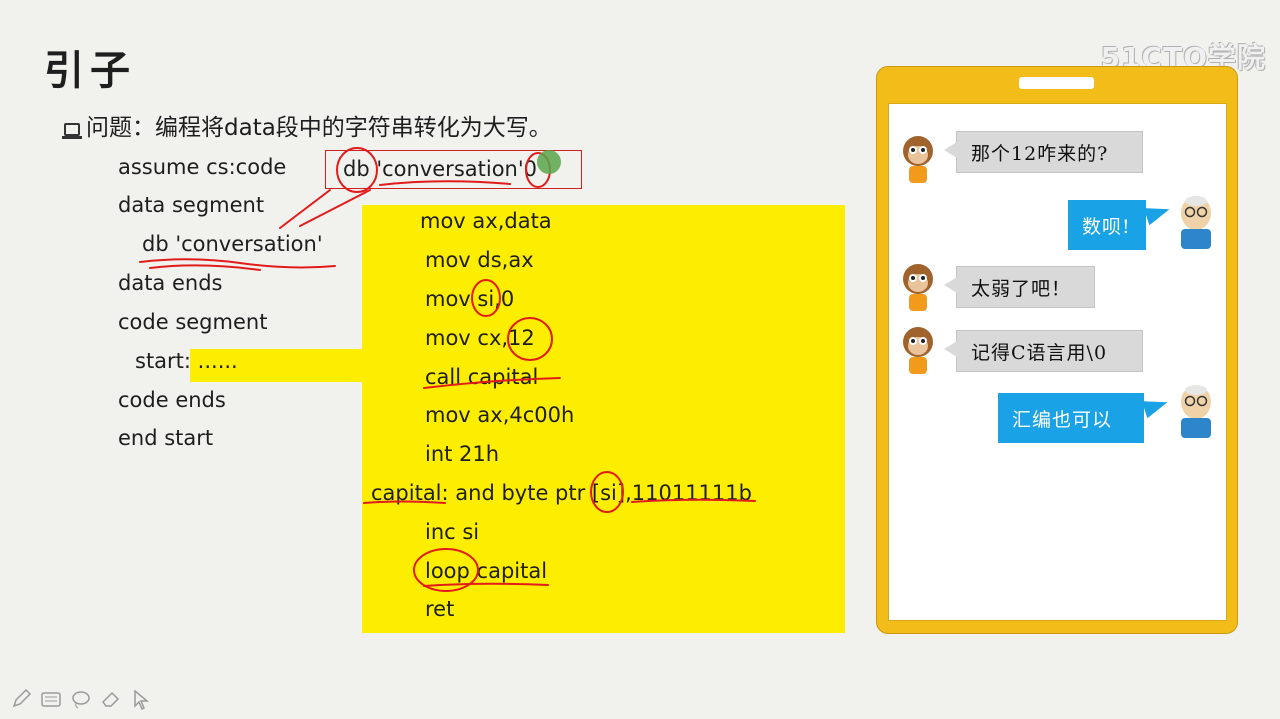 The image size is (1280, 719). What do you see at coordinates (319, 128) in the screenshot?
I see `question-text: 问题：编程将data段中的字符串转化为大写。` at bounding box center [319, 128].